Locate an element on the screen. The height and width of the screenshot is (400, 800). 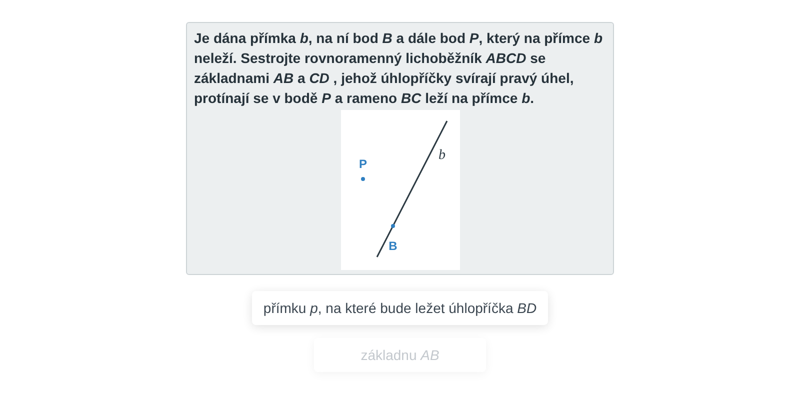
line-label: b is located at coordinates (441, 155).